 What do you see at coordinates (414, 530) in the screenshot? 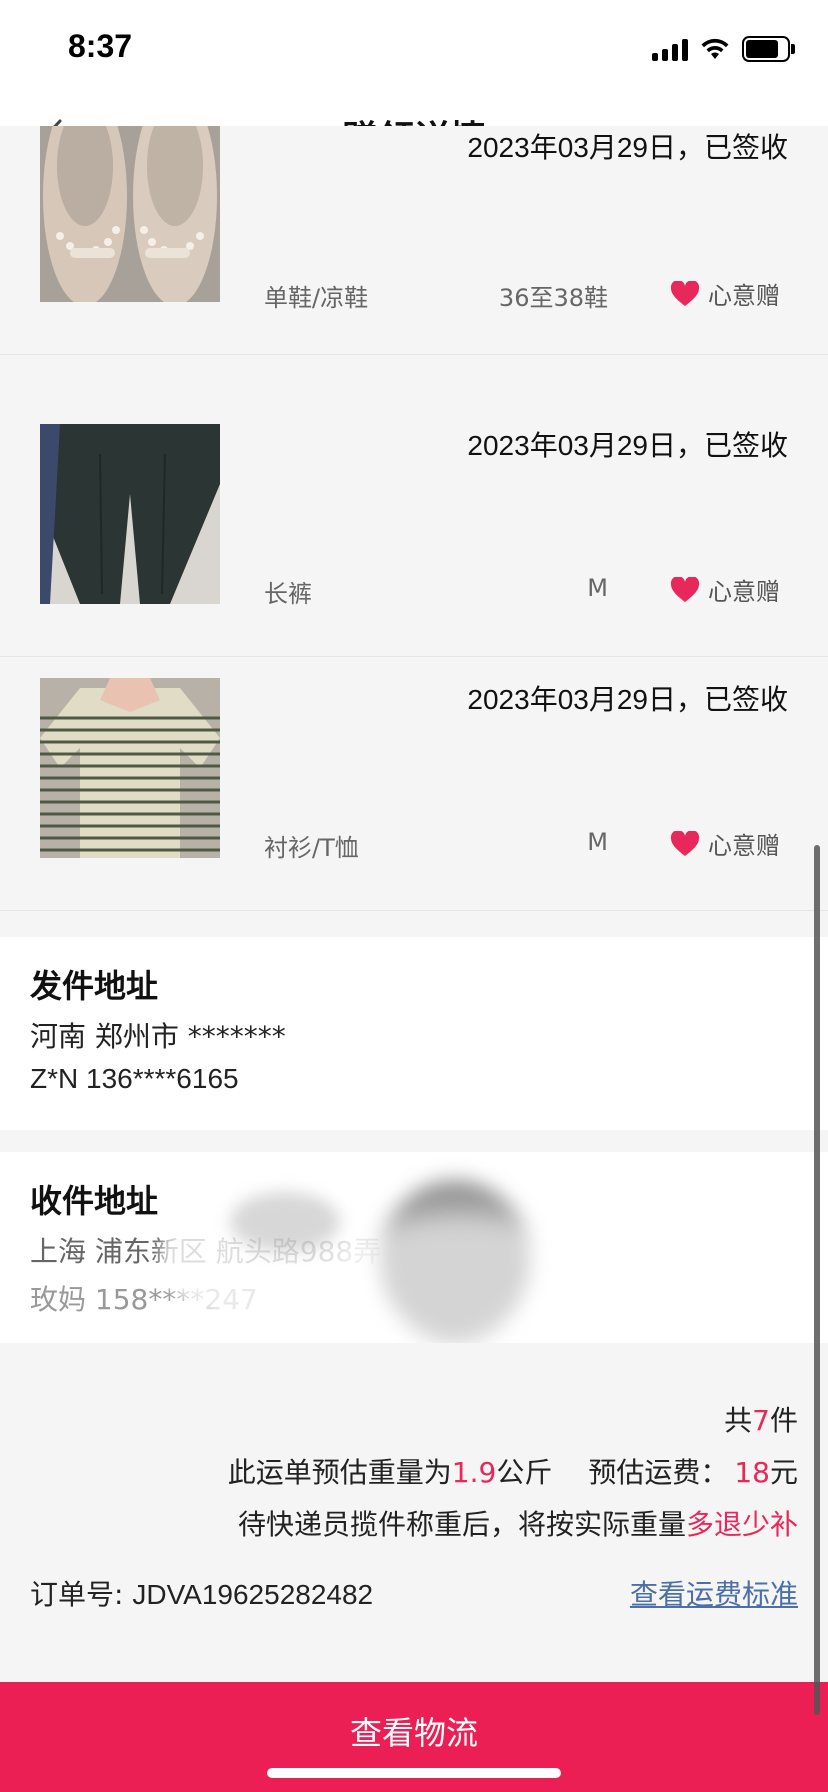
I see `list-item: 2023年03月29日，已签收 长裤 M 心意赠` at bounding box center [414, 530].